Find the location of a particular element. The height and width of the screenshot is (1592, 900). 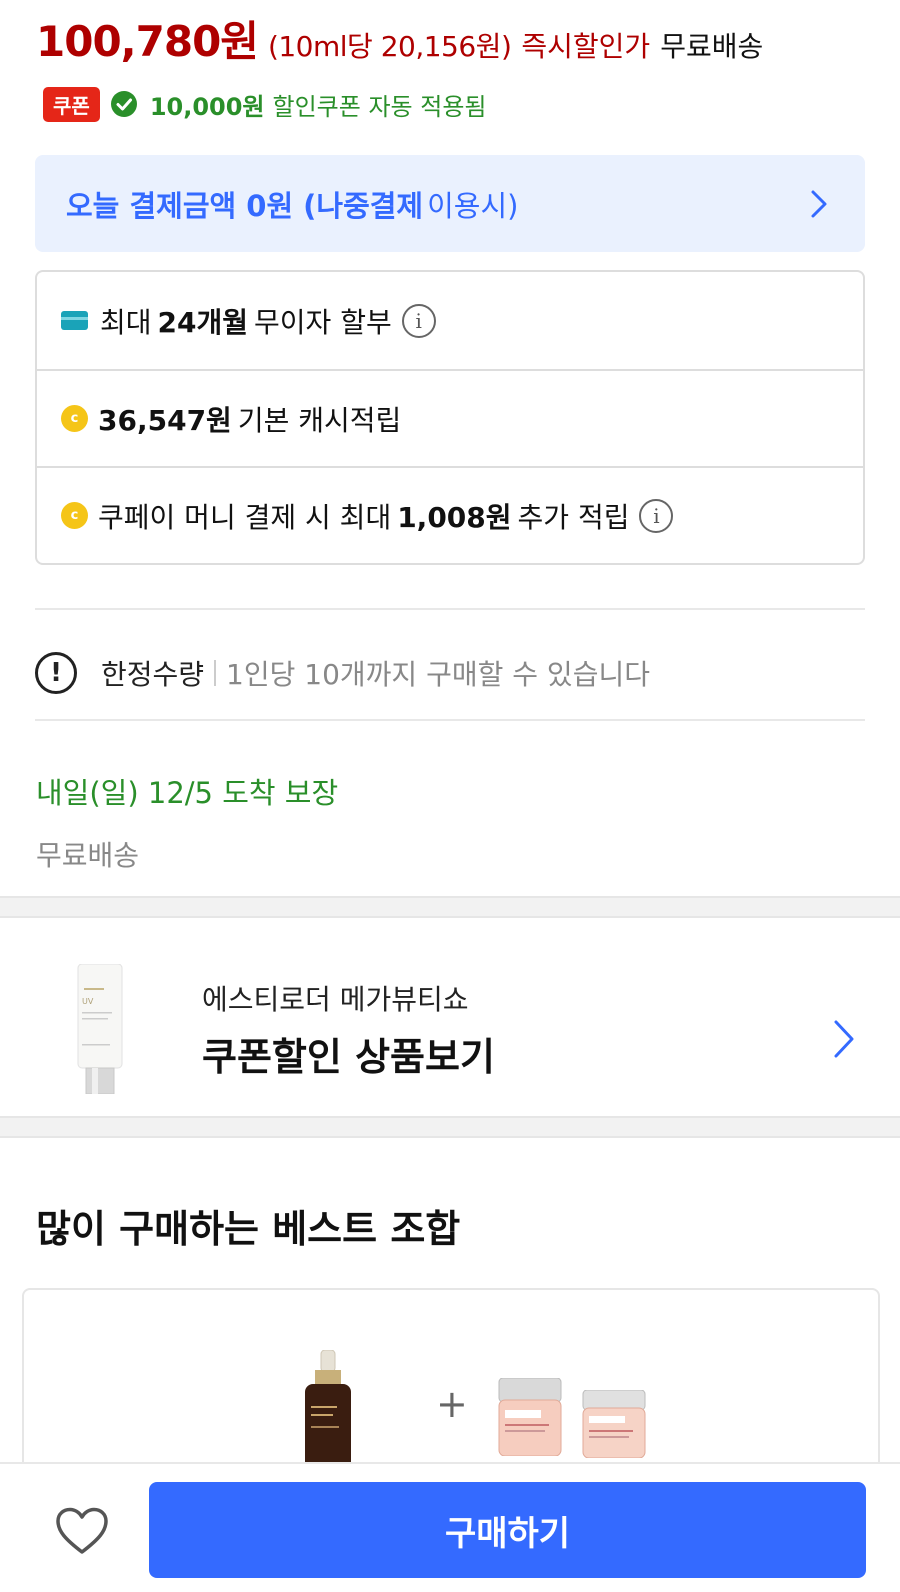

promo-subtitle: 에스티로더 메가뷰티쇼 is located at coordinates (335, 999).